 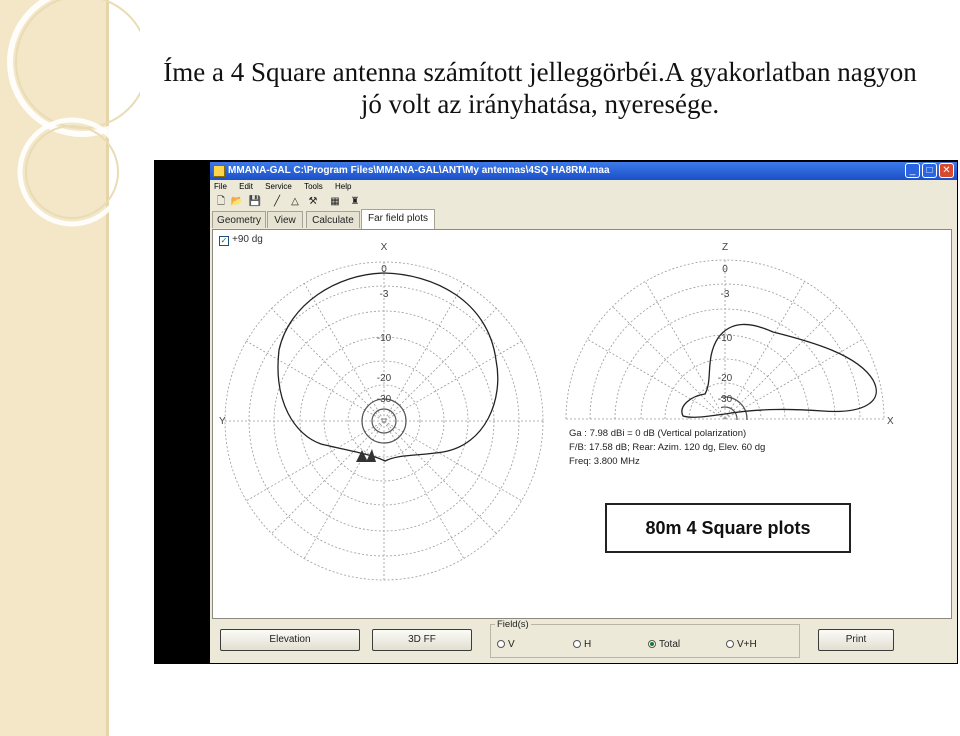 I want to click on tab-far-field-plots: Far field plots, so click(x=398, y=219).